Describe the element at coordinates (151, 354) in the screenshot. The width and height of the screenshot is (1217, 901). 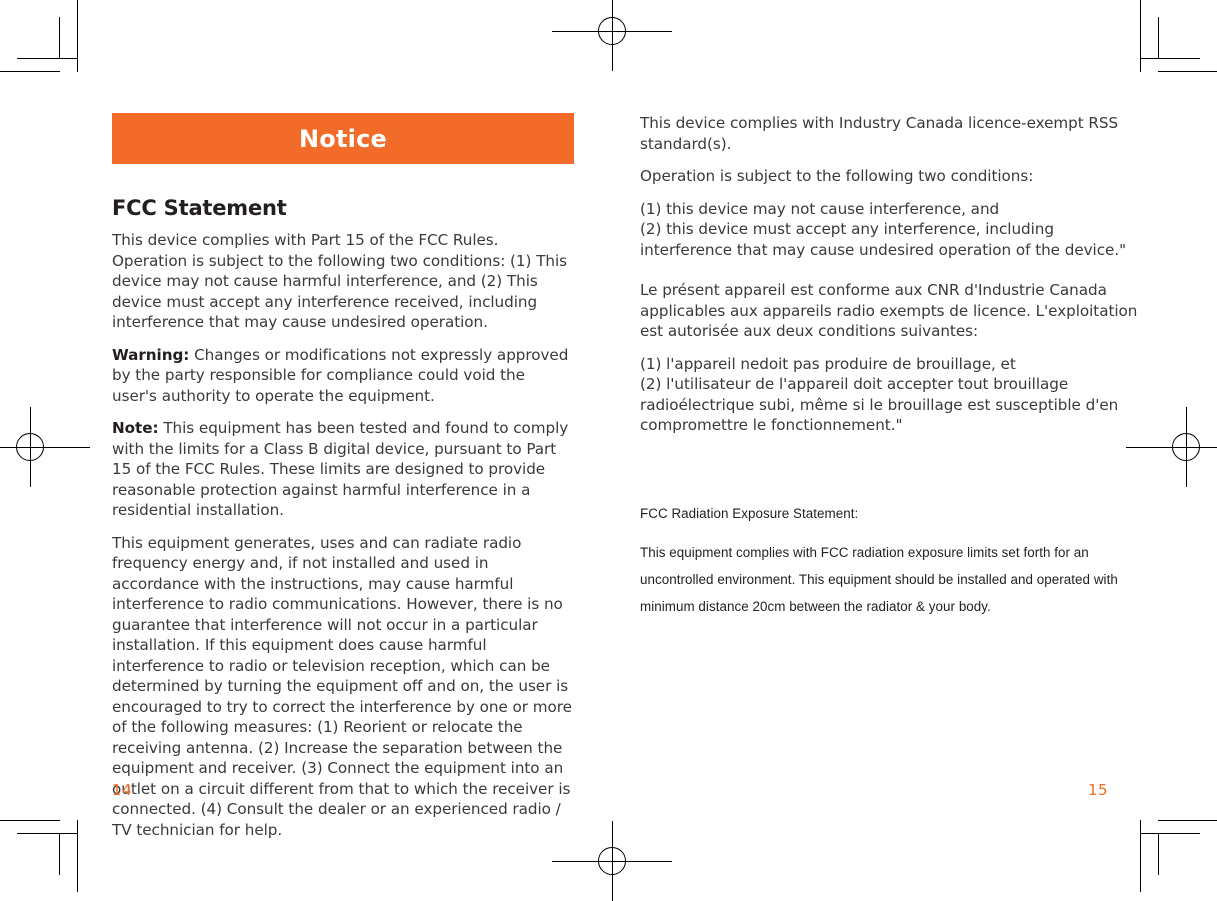
I see `warning-lead-label: Warning:` at that location.